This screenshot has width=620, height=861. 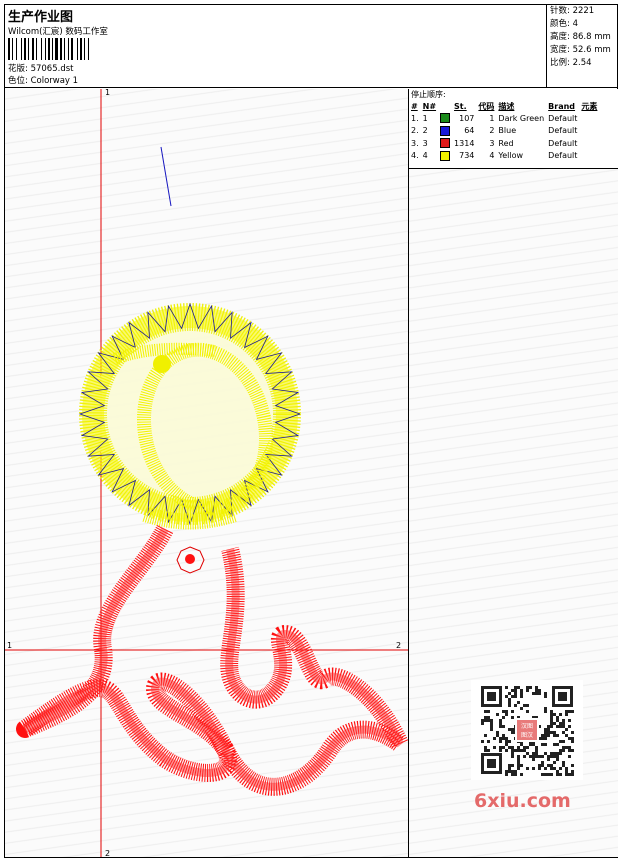 I want to click on guide-label-right: 2, so click(x=398, y=645).